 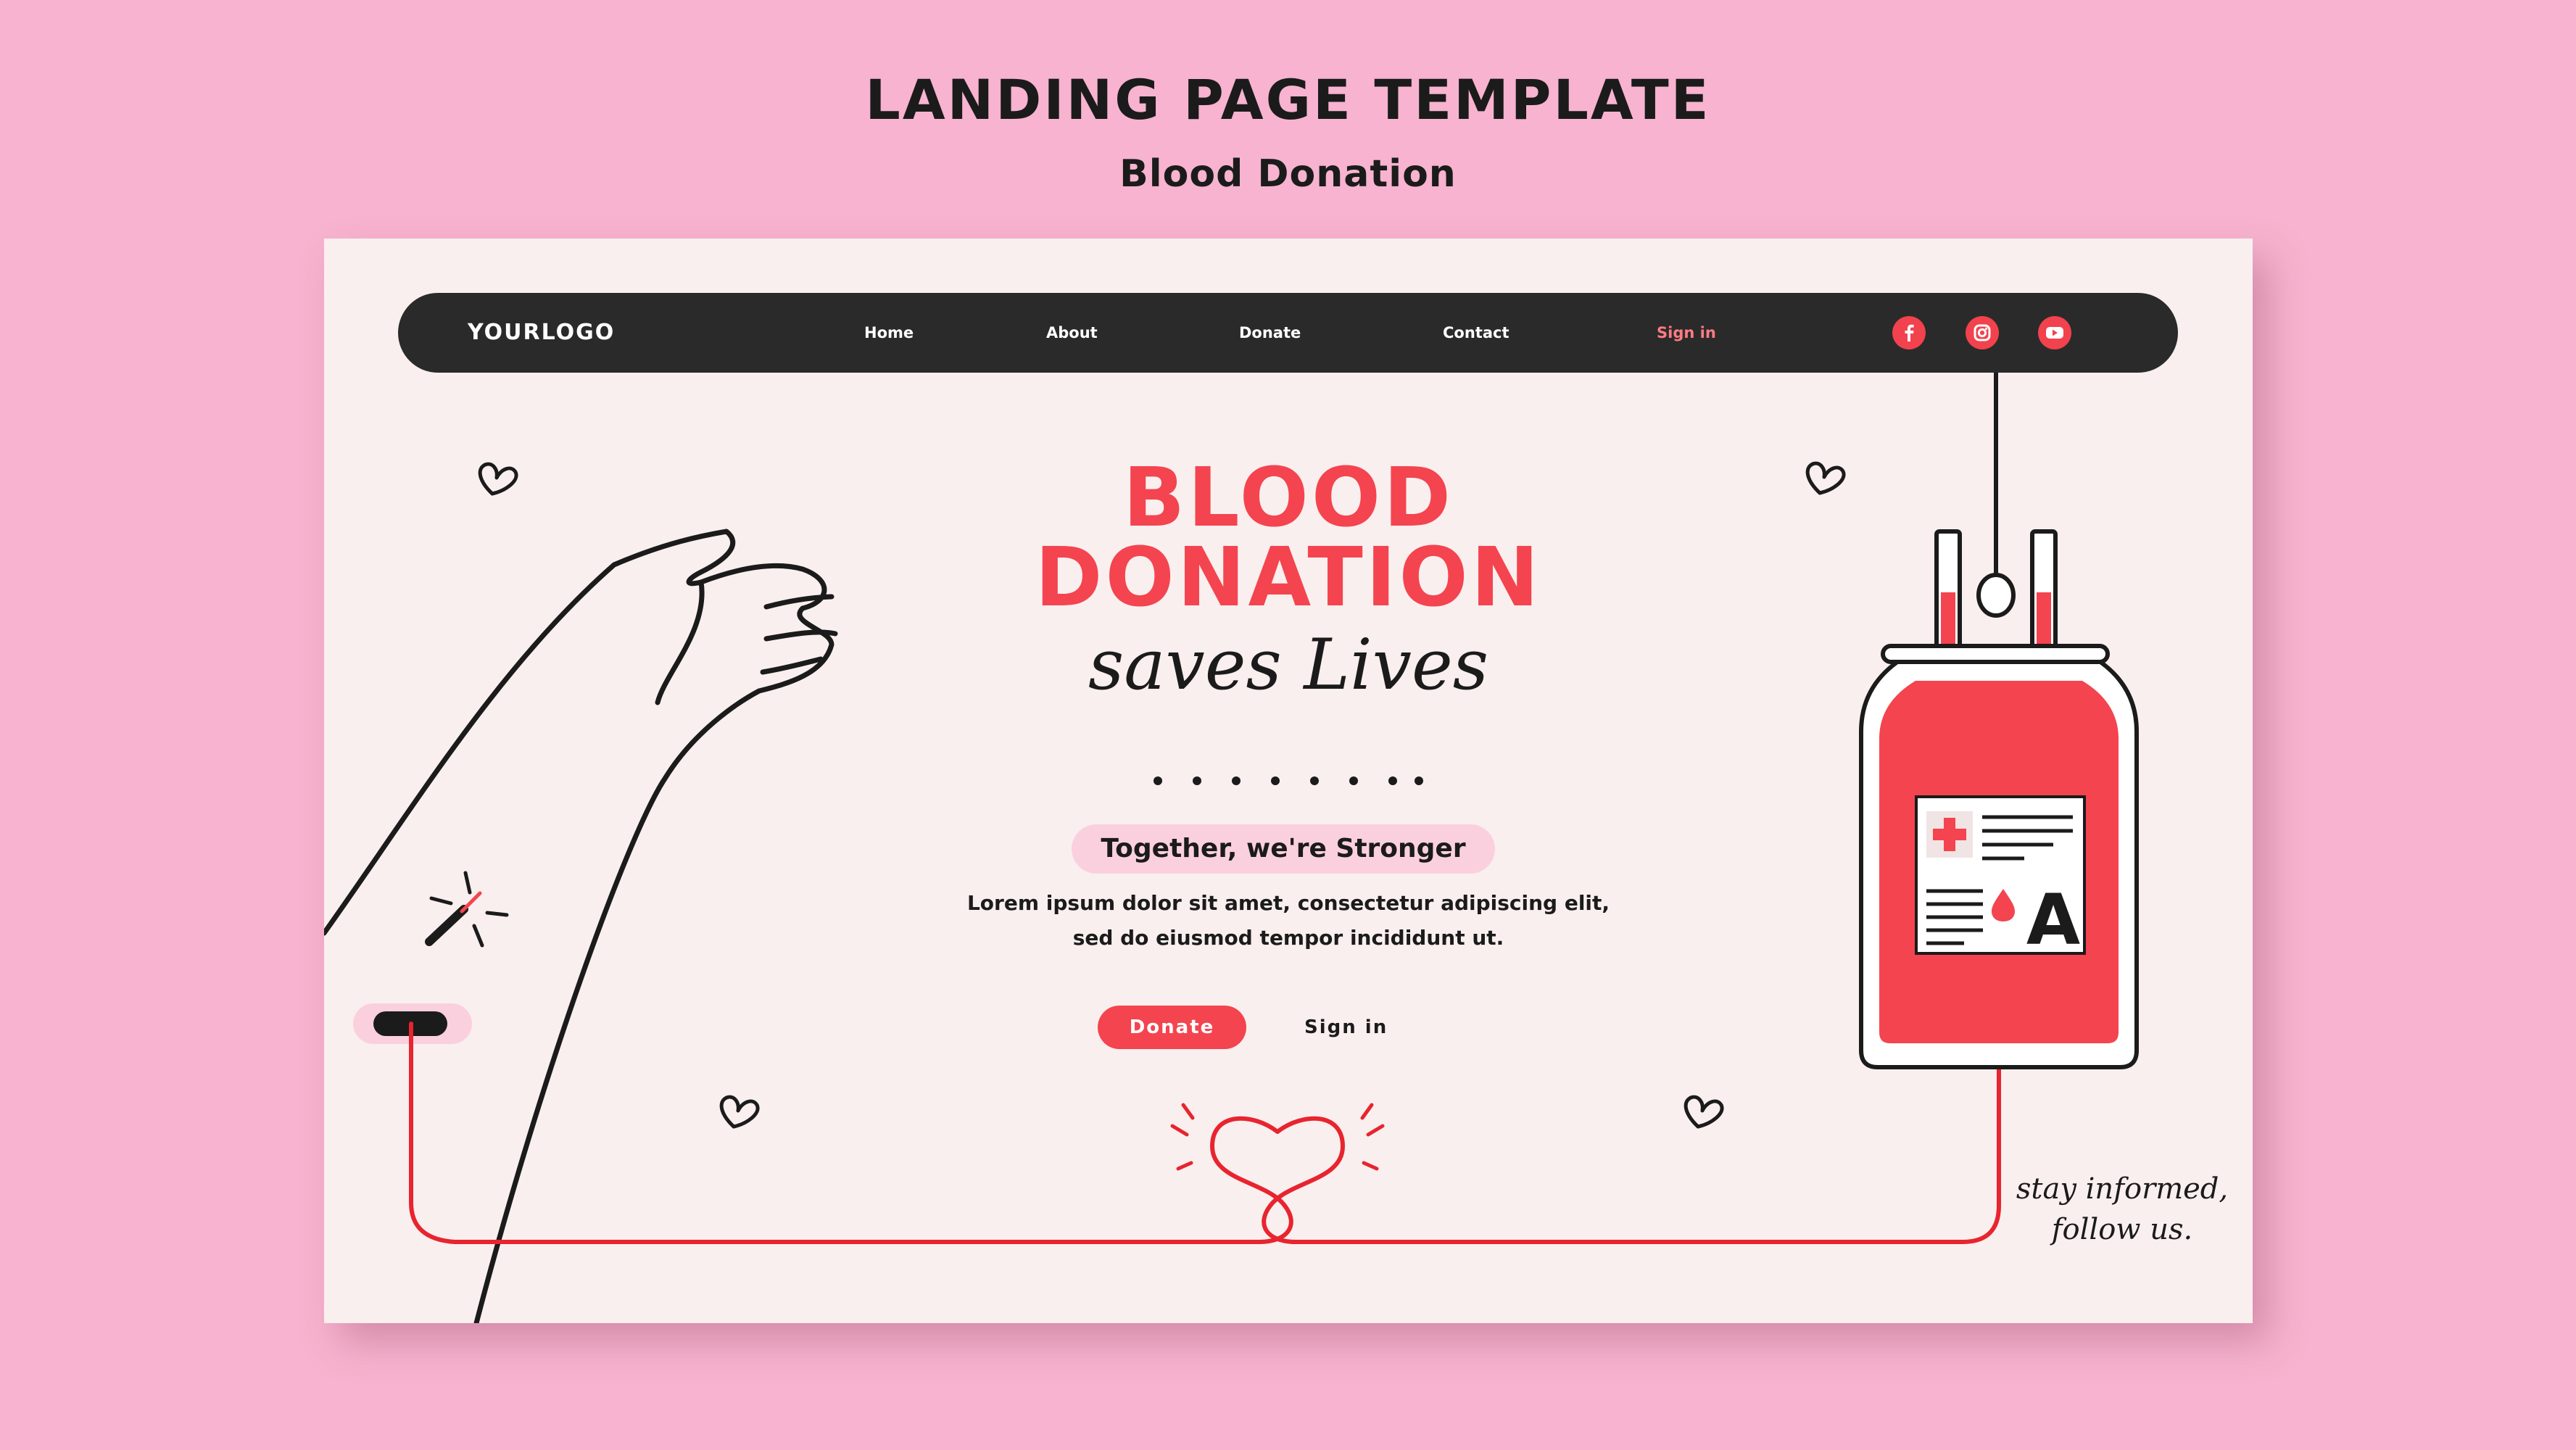 I want to click on instagram-icon, so click(x=1982, y=332).